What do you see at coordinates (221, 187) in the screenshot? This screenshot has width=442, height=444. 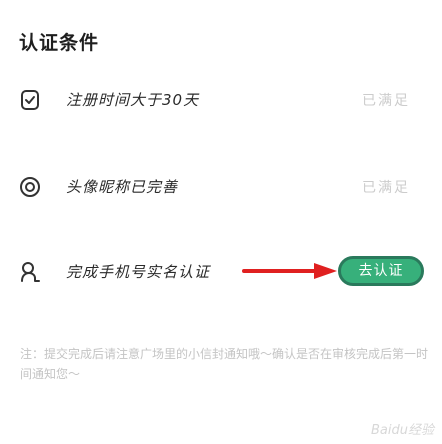 I see `condition-row-avatar-nickname: 头像昵称已完善 已满足` at bounding box center [221, 187].